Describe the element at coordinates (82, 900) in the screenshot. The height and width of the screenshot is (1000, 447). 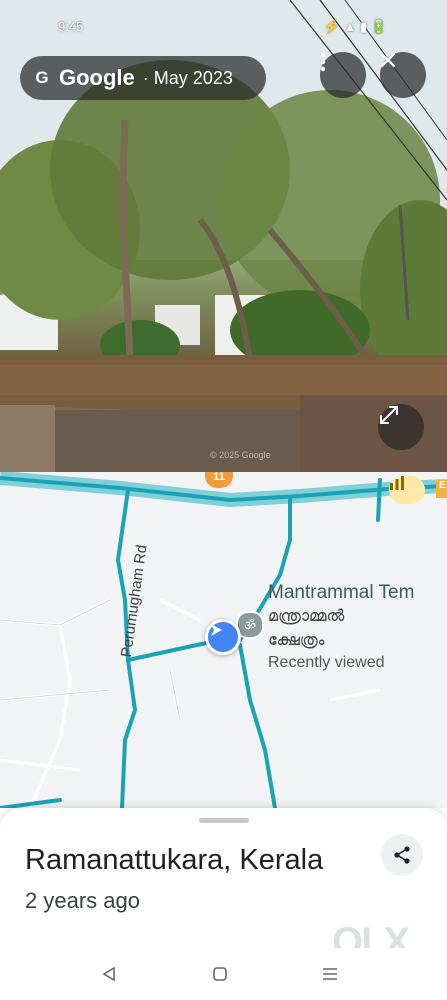
I see `capture-age: 2 years ago` at that location.